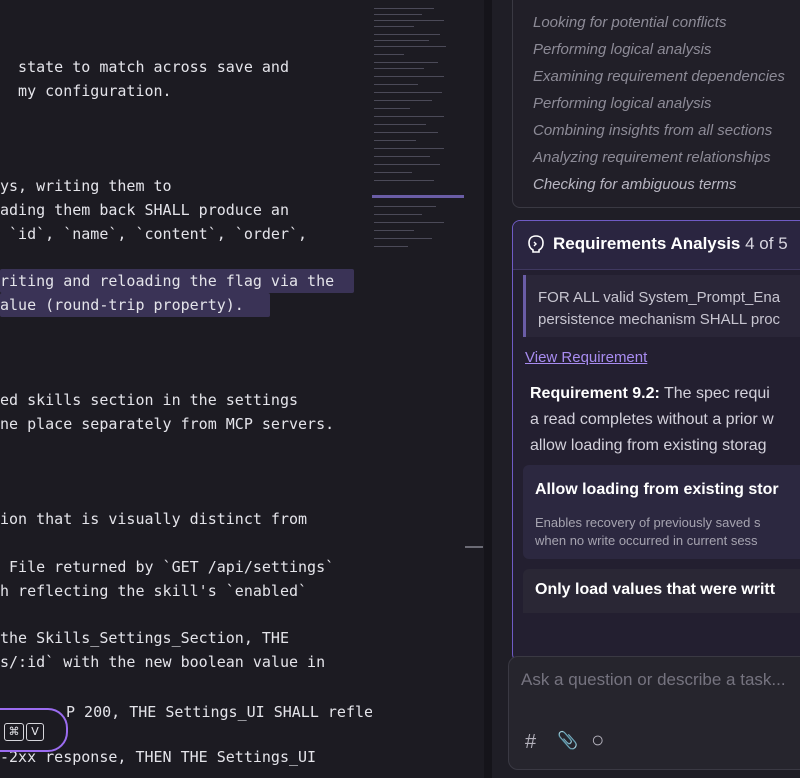 The image size is (800, 778). I want to click on requirement-text: a read completes without a prior w, so click(652, 419).